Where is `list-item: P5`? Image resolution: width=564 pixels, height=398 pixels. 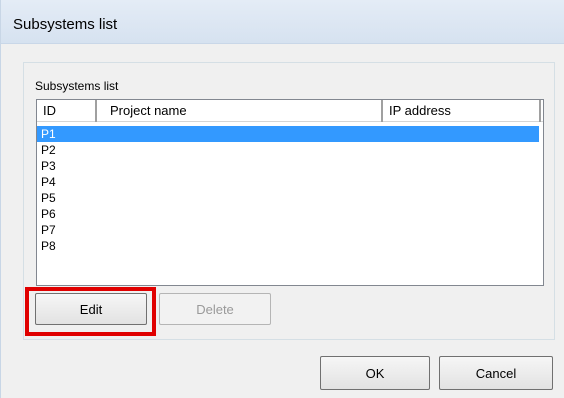
list-item: P5 is located at coordinates (288, 198).